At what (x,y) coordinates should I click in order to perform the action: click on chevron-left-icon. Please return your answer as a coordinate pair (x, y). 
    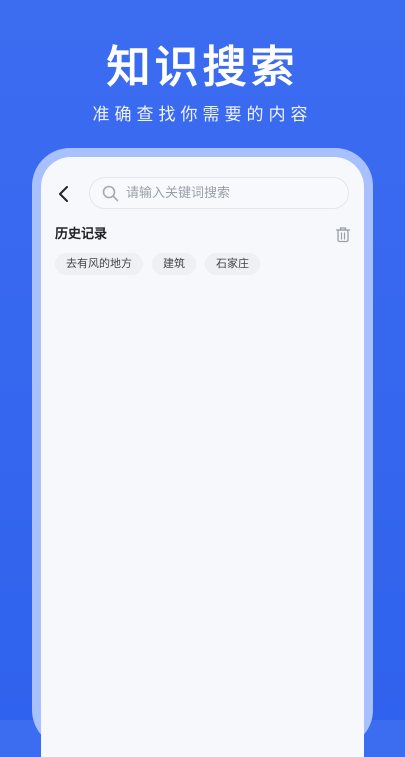
    Looking at the image, I should click on (63, 194).